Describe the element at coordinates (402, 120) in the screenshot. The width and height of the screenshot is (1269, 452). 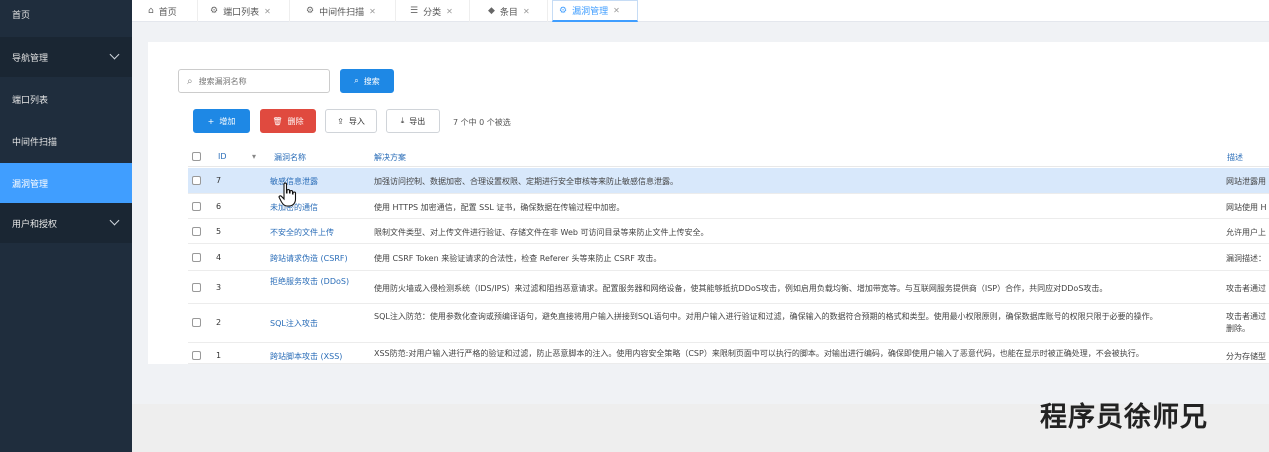
I see `download-icon: ⤓` at that location.